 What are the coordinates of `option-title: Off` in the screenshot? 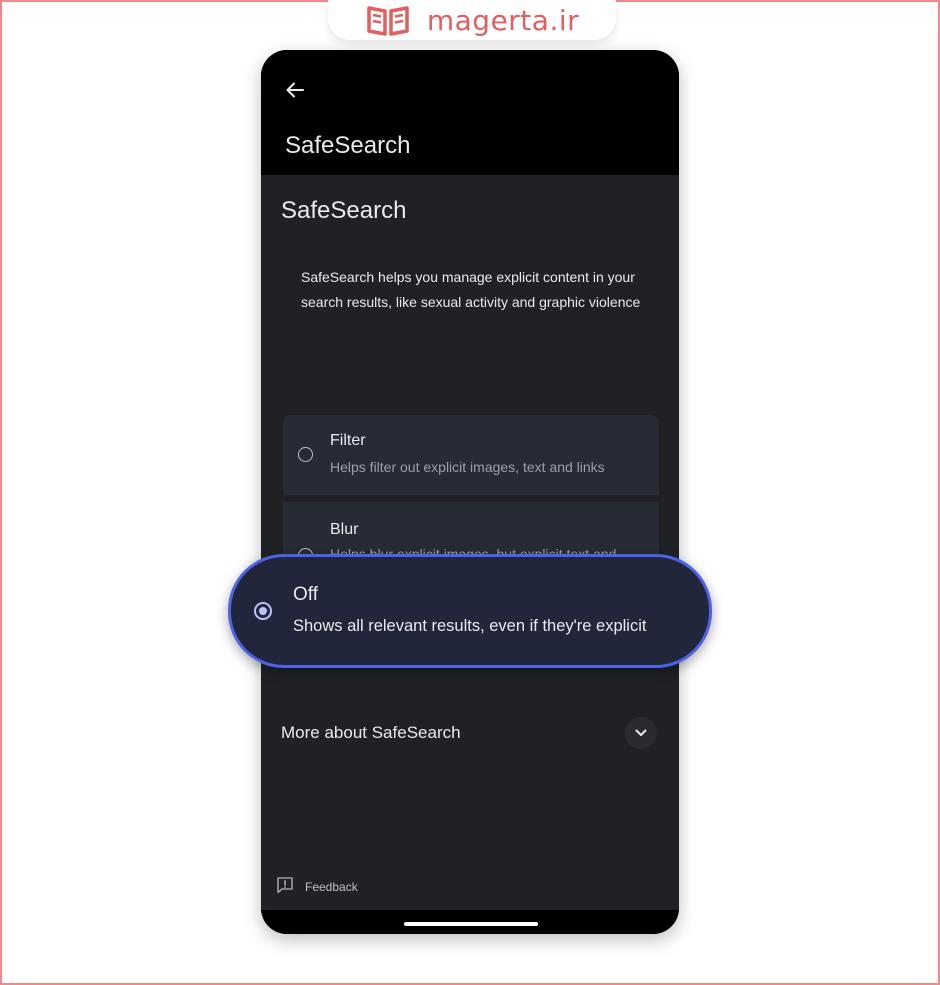 It's located at (305, 594).